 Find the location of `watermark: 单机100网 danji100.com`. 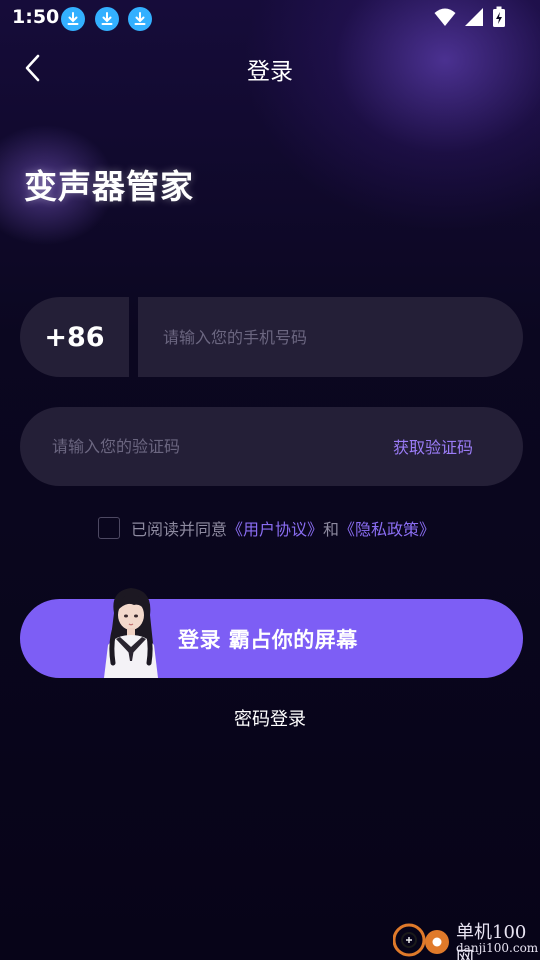

watermark: 单机100网 danji100.com is located at coordinates (466, 938).